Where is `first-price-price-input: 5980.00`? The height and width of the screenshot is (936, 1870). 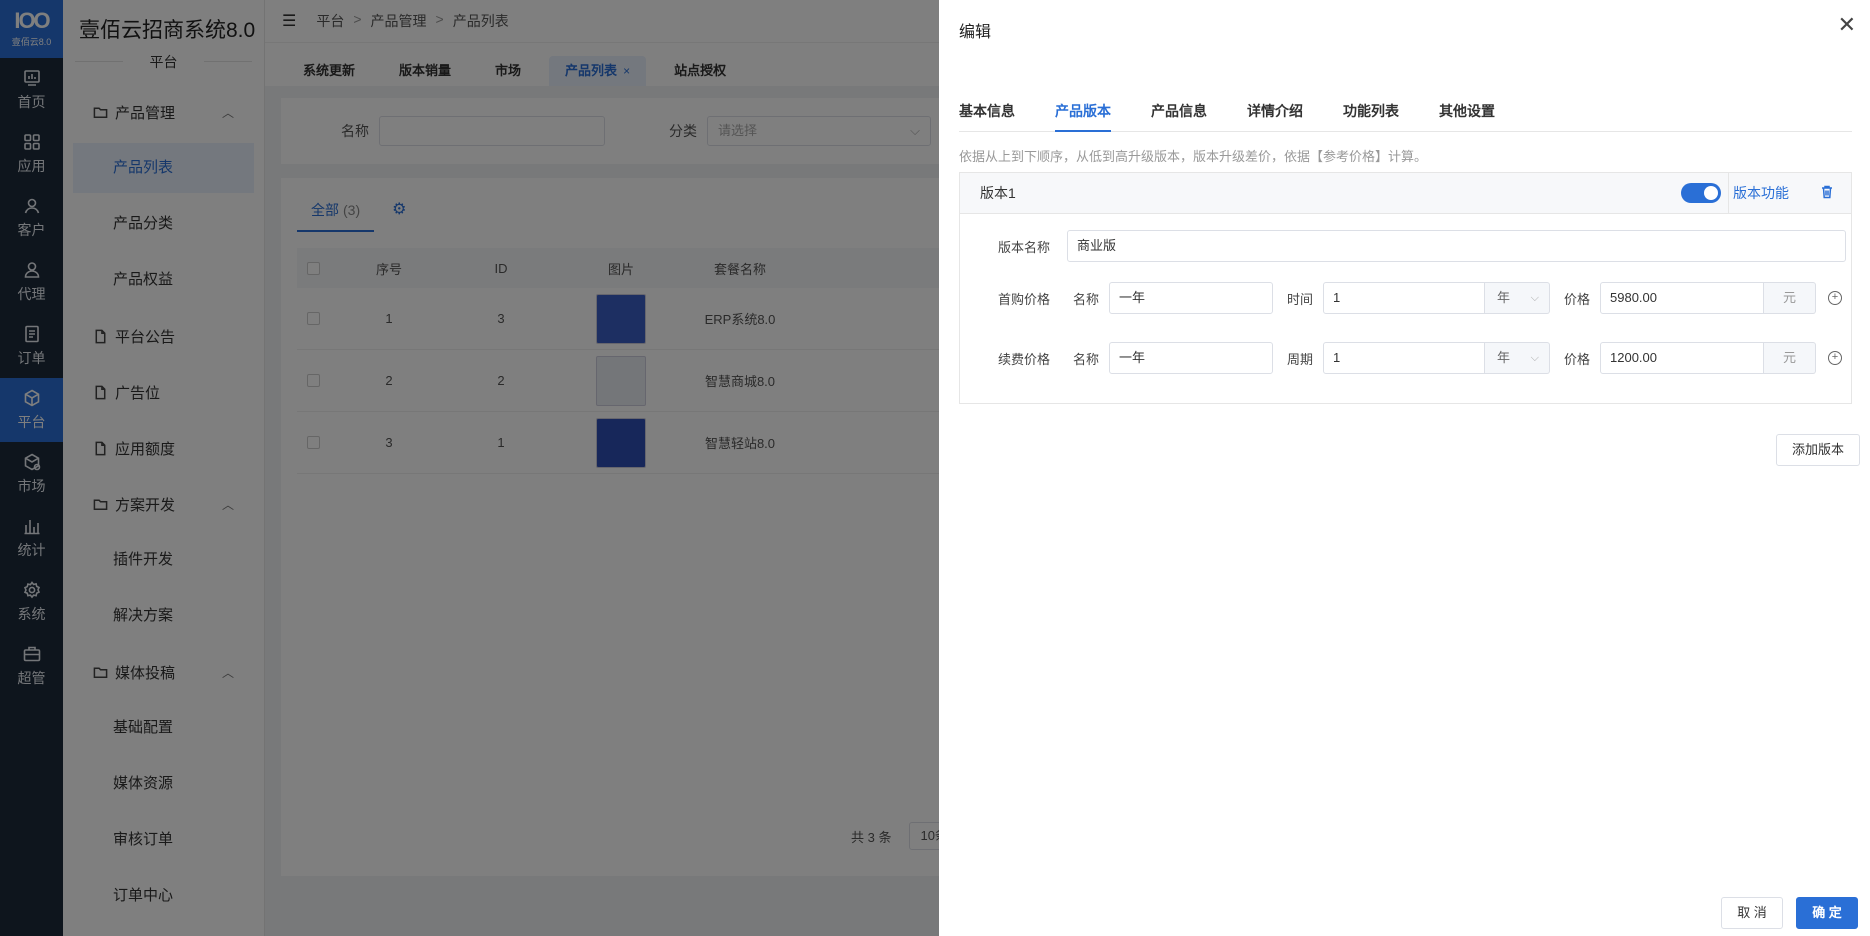 first-price-price-input: 5980.00 is located at coordinates (1682, 298).